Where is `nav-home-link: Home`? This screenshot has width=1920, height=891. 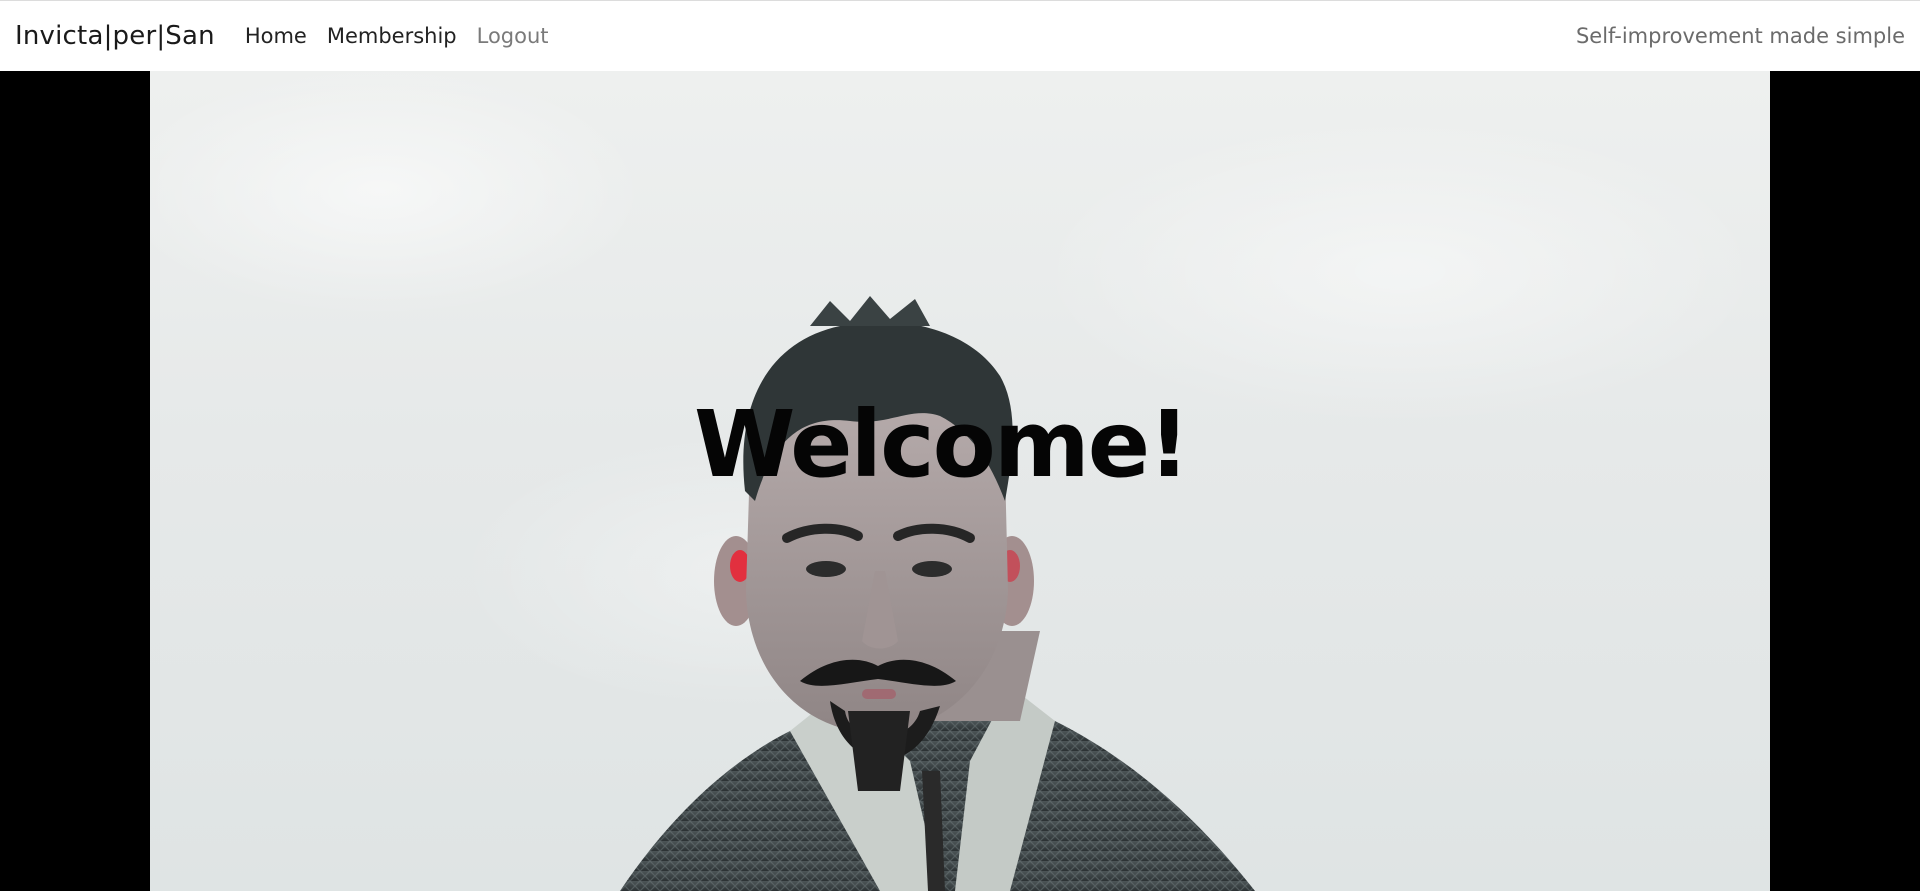 nav-home-link: Home is located at coordinates (276, 36).